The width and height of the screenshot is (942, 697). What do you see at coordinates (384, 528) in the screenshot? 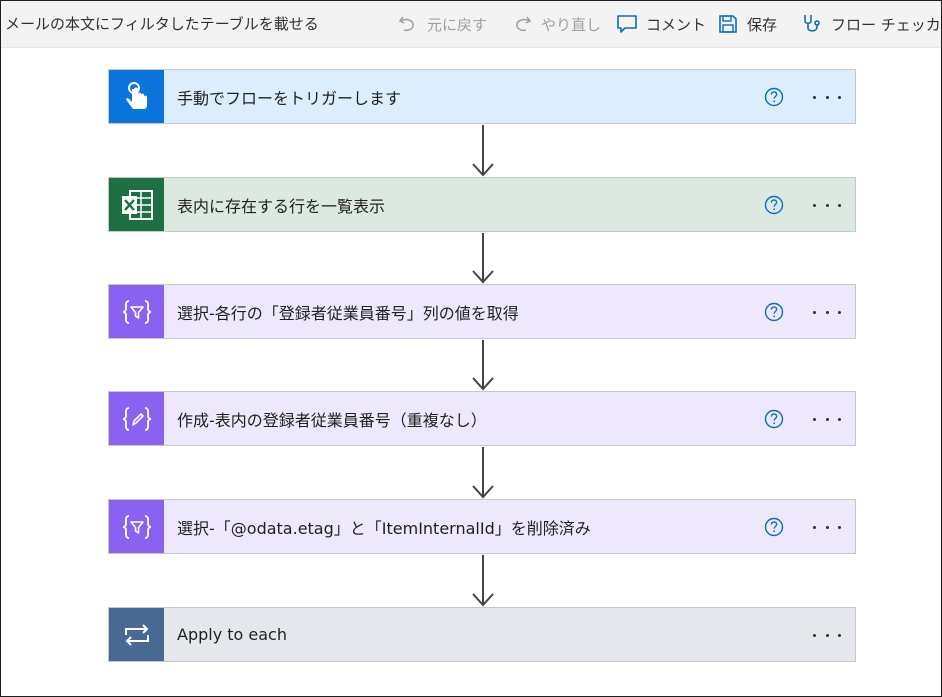
I see `flow-step-title: 選択-「@odata.etag」と「ItemInternalId」を削除済み` at bounding box center [384, 528].